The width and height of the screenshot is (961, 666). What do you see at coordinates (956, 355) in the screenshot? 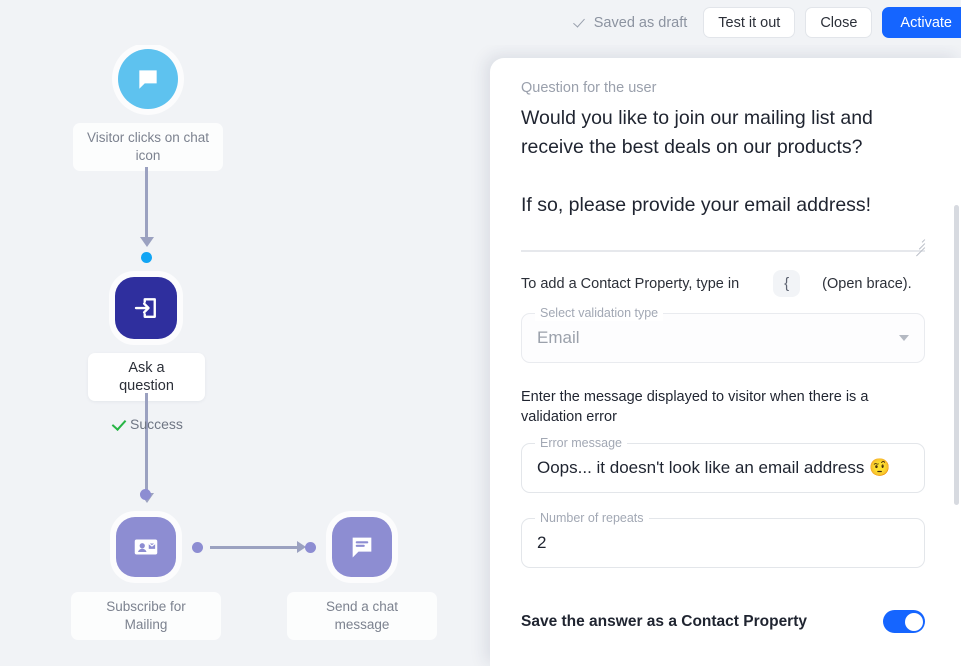
I see `panel-scrollbar` at bounding box center [956, 355].